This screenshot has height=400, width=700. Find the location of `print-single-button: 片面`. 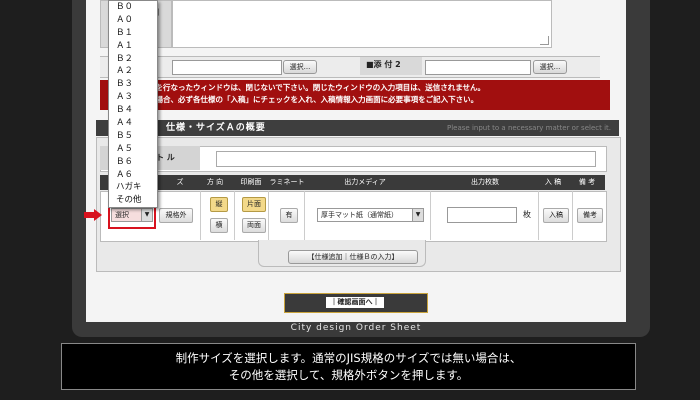

print-single-button: 片面 is located at coordinates (254, 204).